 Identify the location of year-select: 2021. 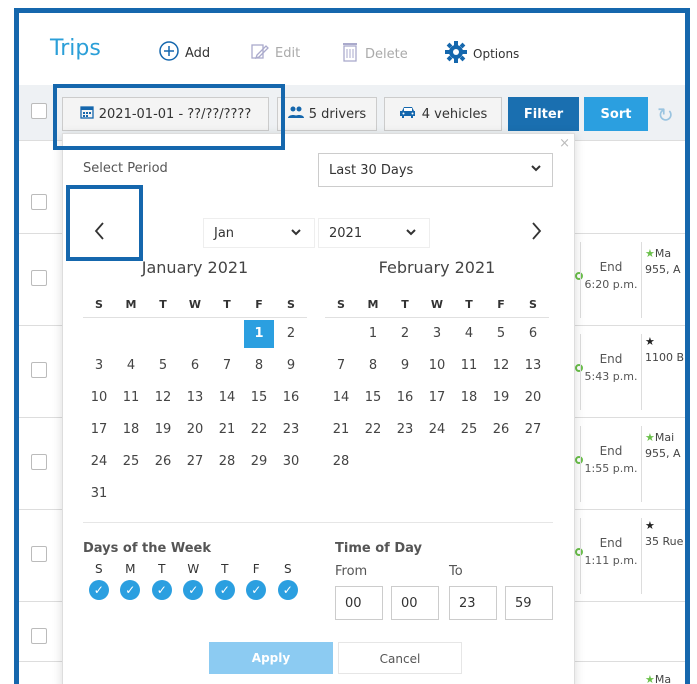
(374, 233).